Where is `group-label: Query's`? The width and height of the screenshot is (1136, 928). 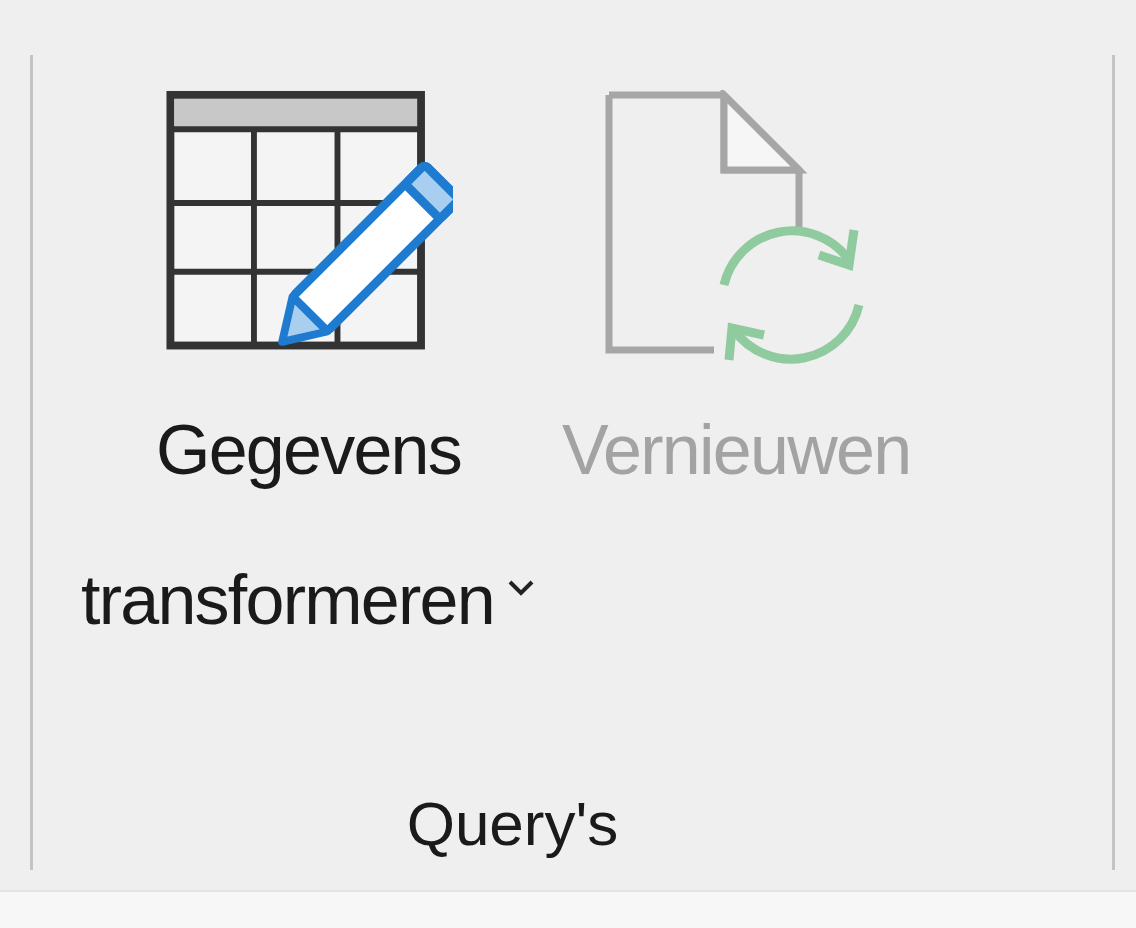
group-label: Query's is located at coordinates (513, 824).